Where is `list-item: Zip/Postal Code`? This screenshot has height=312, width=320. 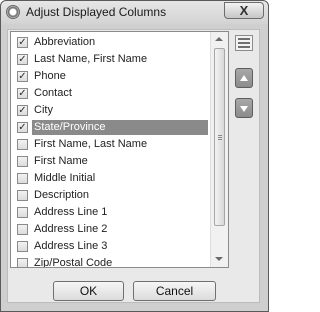 list-item: Zip/Postal Code is located at coordinates (110, 261).